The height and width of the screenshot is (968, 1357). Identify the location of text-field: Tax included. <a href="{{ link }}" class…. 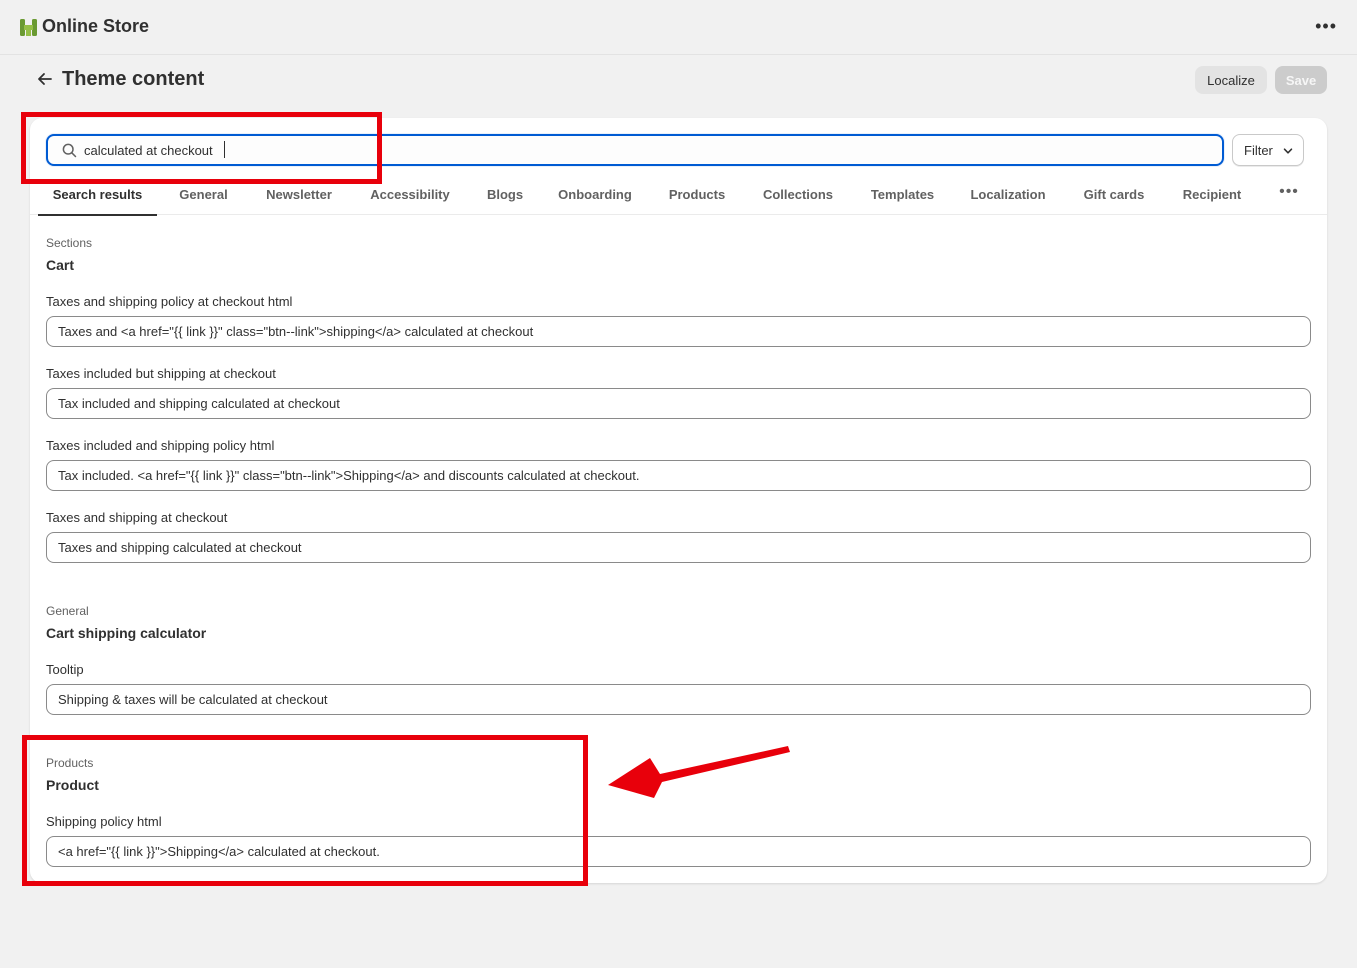
(678, 475).